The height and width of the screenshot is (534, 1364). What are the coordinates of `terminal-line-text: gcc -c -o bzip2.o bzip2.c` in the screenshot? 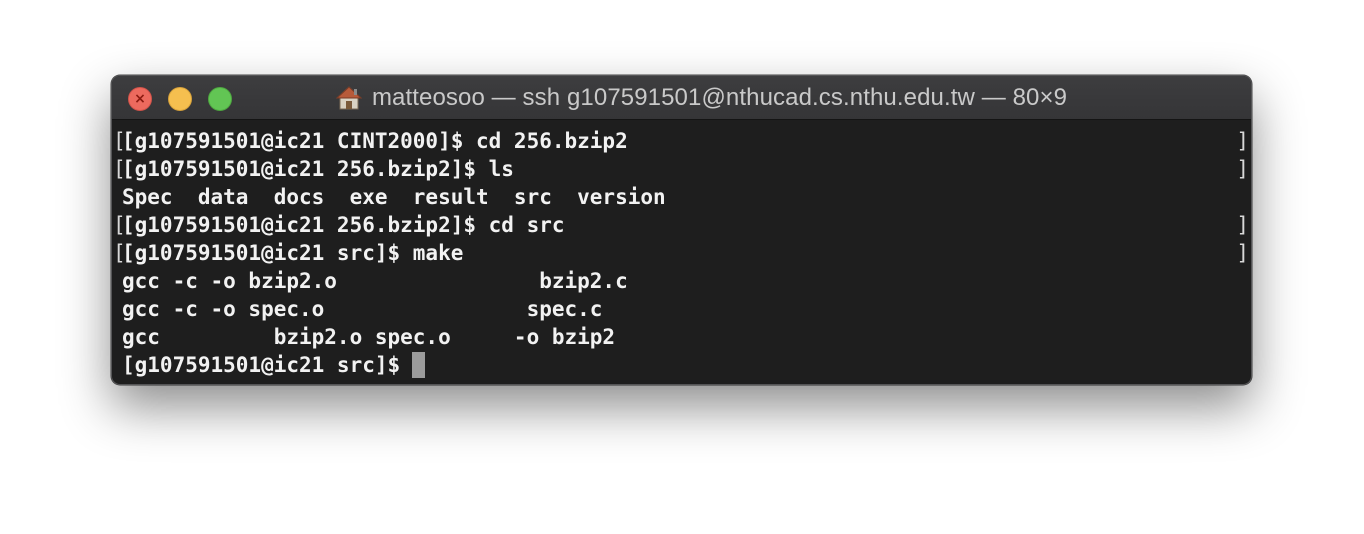 It's located at (375, 281).